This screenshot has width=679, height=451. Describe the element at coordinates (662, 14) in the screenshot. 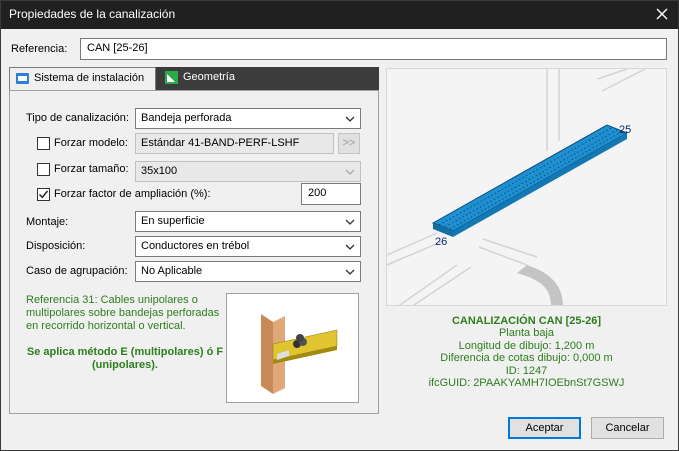

I see `close-icon` at that location.